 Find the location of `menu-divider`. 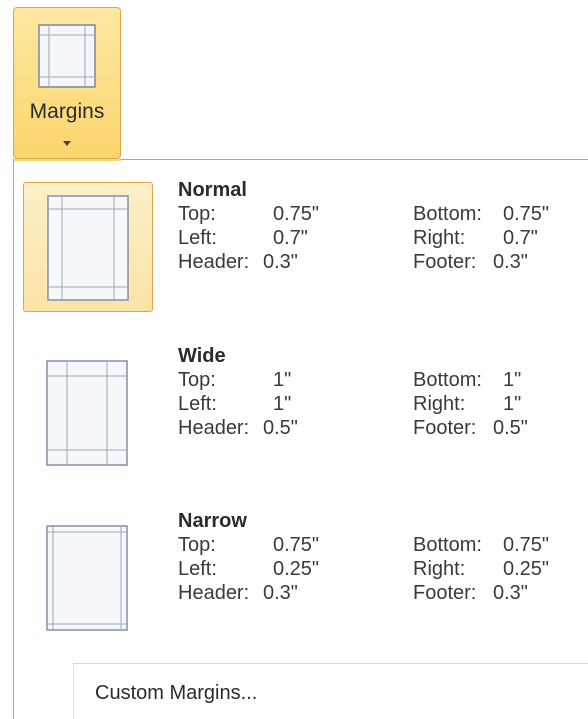

menu-divider is located at coordinates (330, 663).